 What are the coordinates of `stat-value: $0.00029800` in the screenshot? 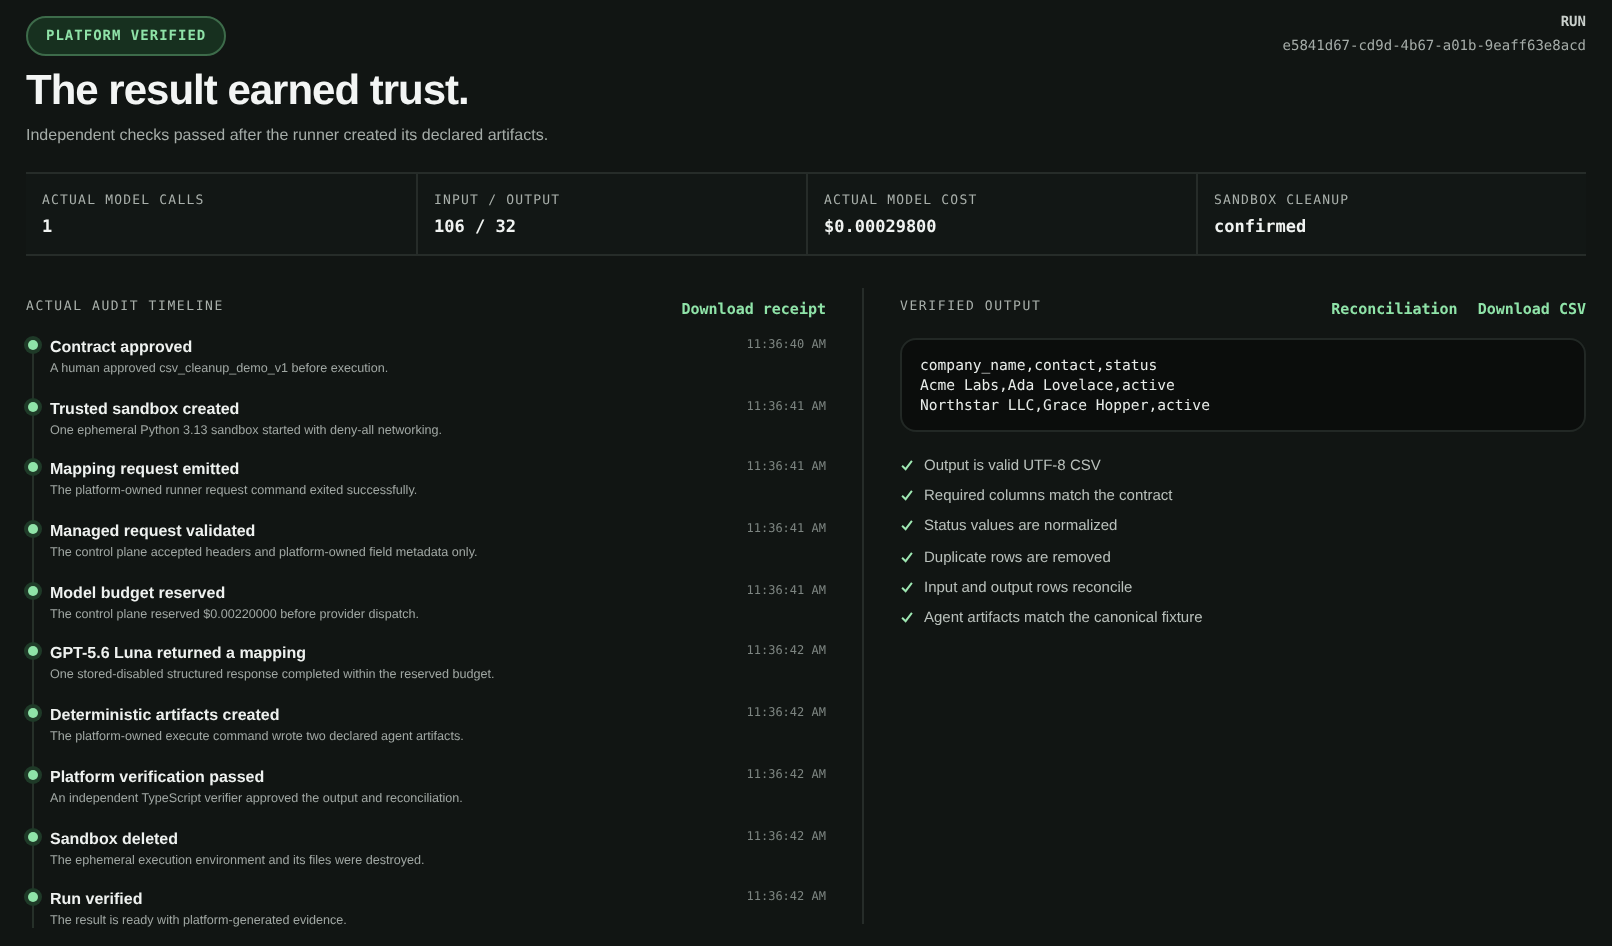 It's located at (881, 228).